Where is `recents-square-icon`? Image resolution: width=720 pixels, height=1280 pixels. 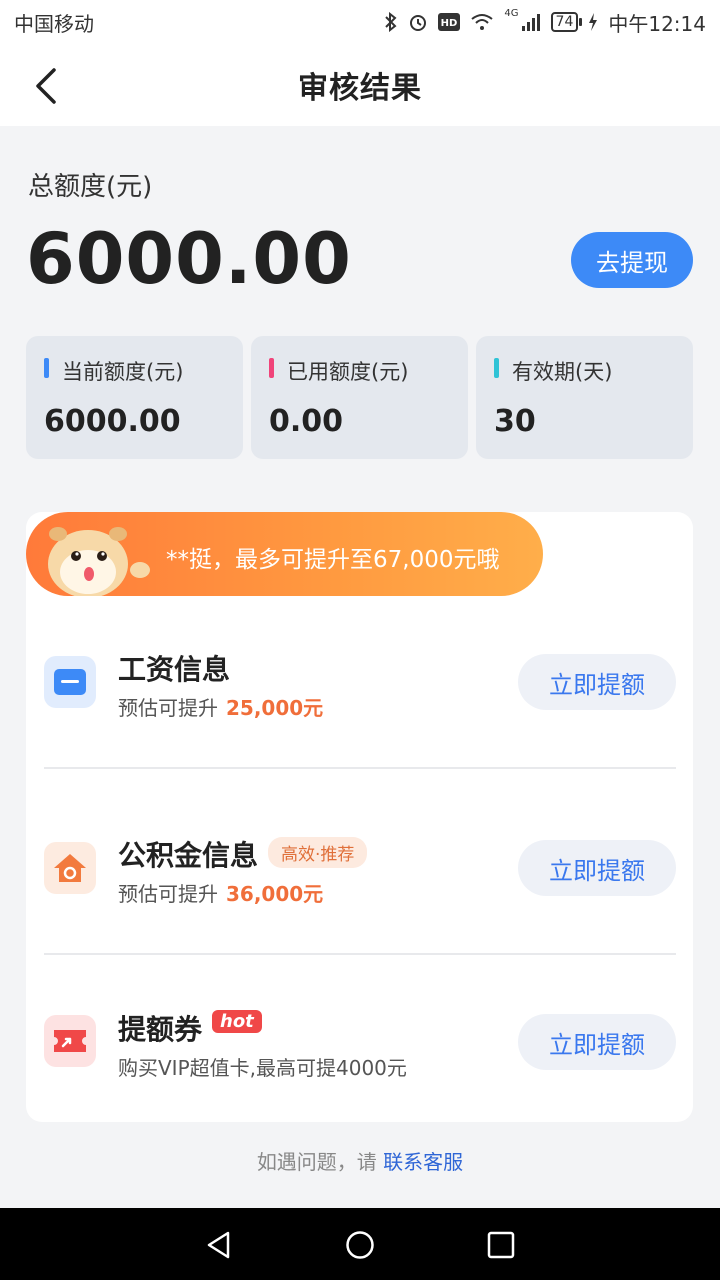
recents-square-icon is located at coordinates (501, 1245).